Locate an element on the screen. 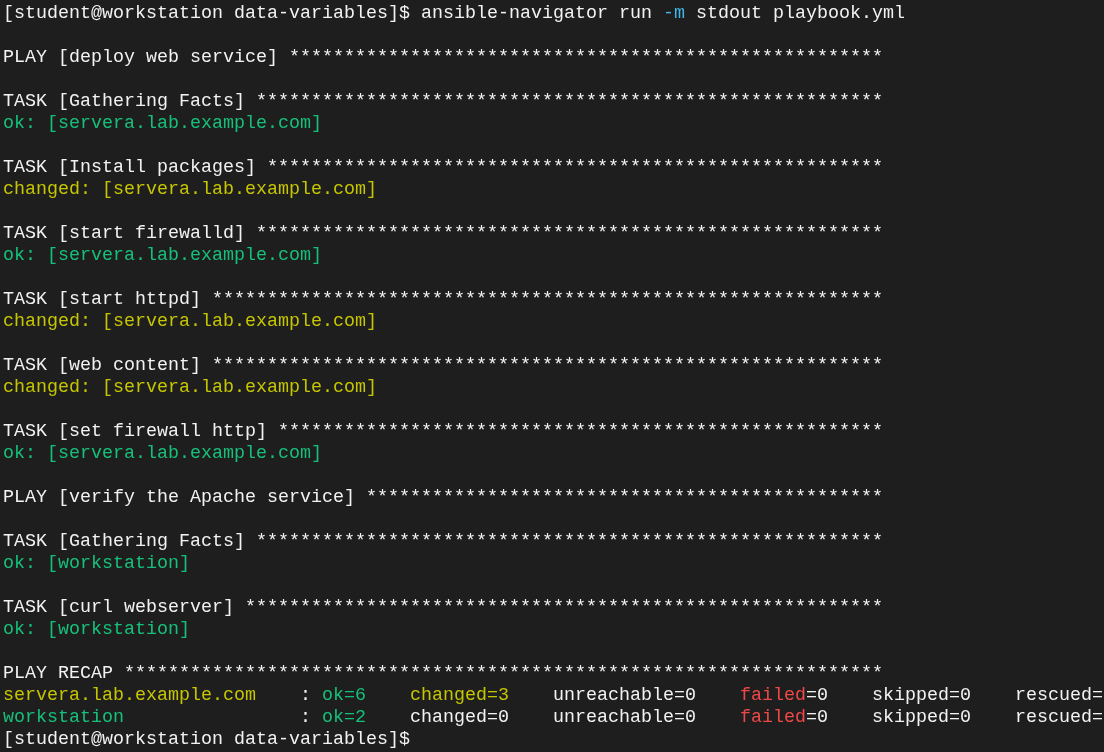  output-text: PLAY RECAP ********************************************************************* is located at coordinates (443, 673).